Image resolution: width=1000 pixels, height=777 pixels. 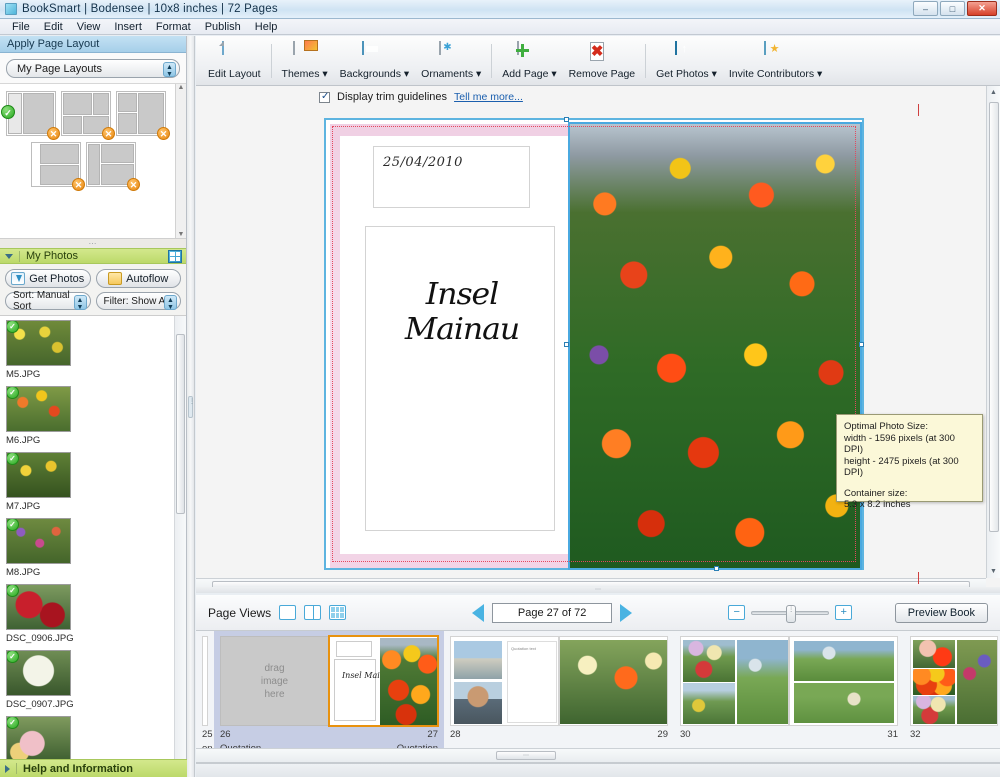 What do you see at coordinates (460, 378) in the screenshot?
I see `title-text-box: Insel Mainau` at bounding box center [460, 378].